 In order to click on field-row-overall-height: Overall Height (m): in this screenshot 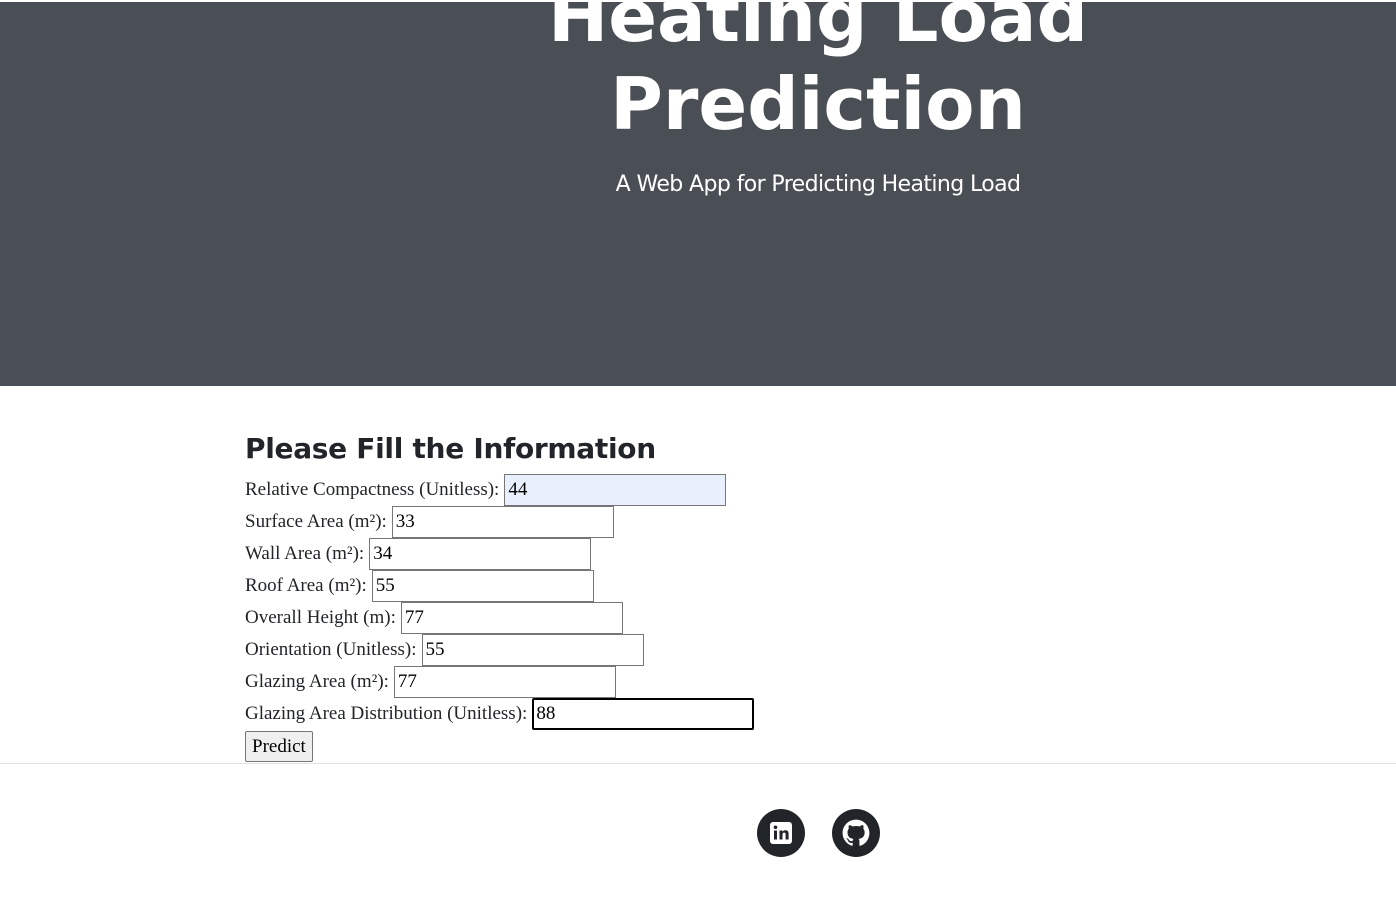, I will do `click(595, 618)`.